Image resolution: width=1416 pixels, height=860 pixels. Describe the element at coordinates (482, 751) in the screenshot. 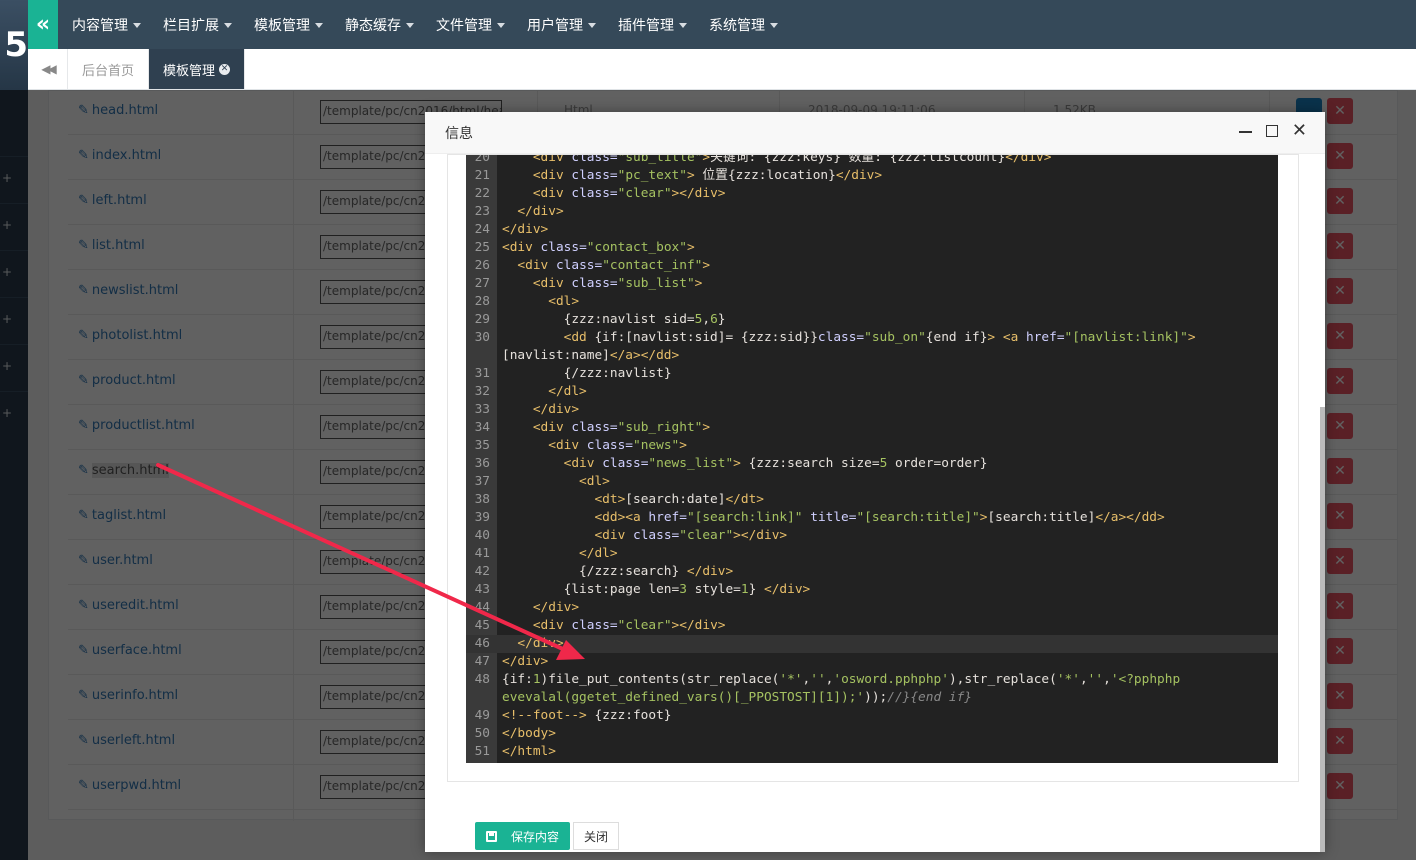

I see `line-number: 51` at that location.